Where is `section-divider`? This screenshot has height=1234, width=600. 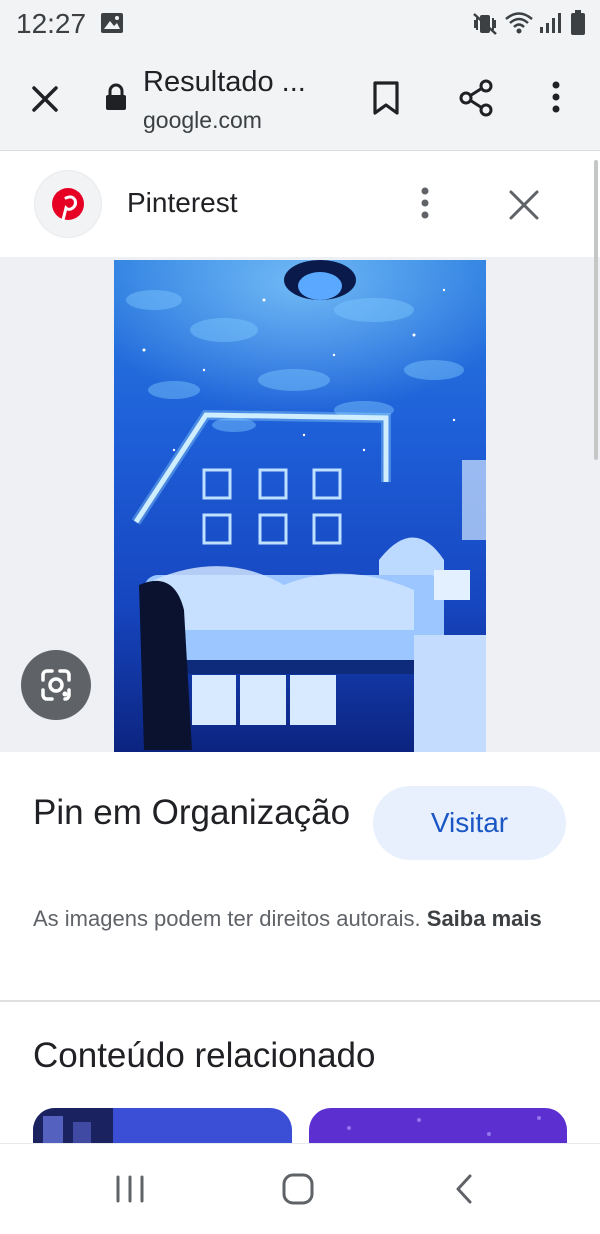
section-divider is located at coordinates (300, 1001).